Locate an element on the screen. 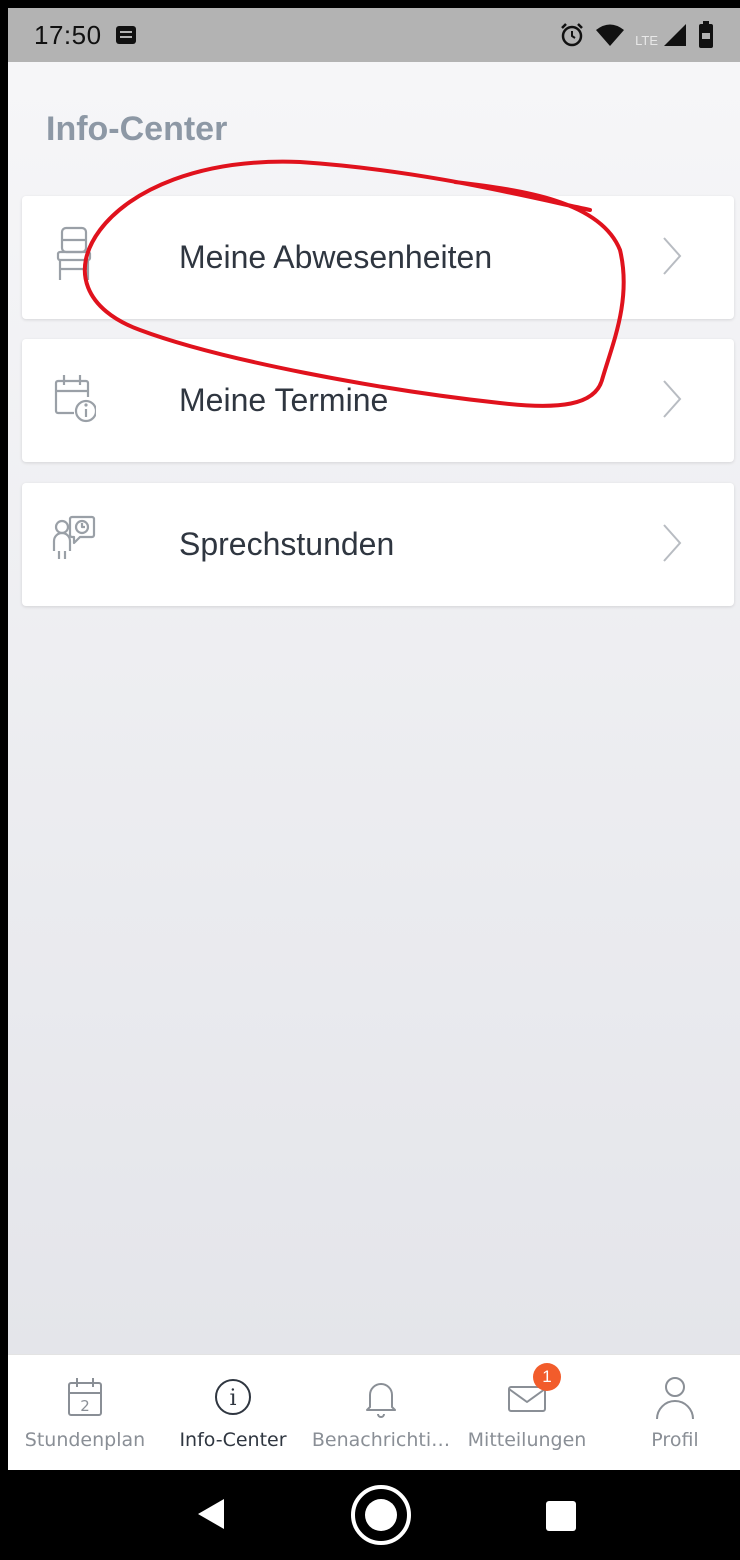  system-navigation-bar is located at coordinates (374, 1515).